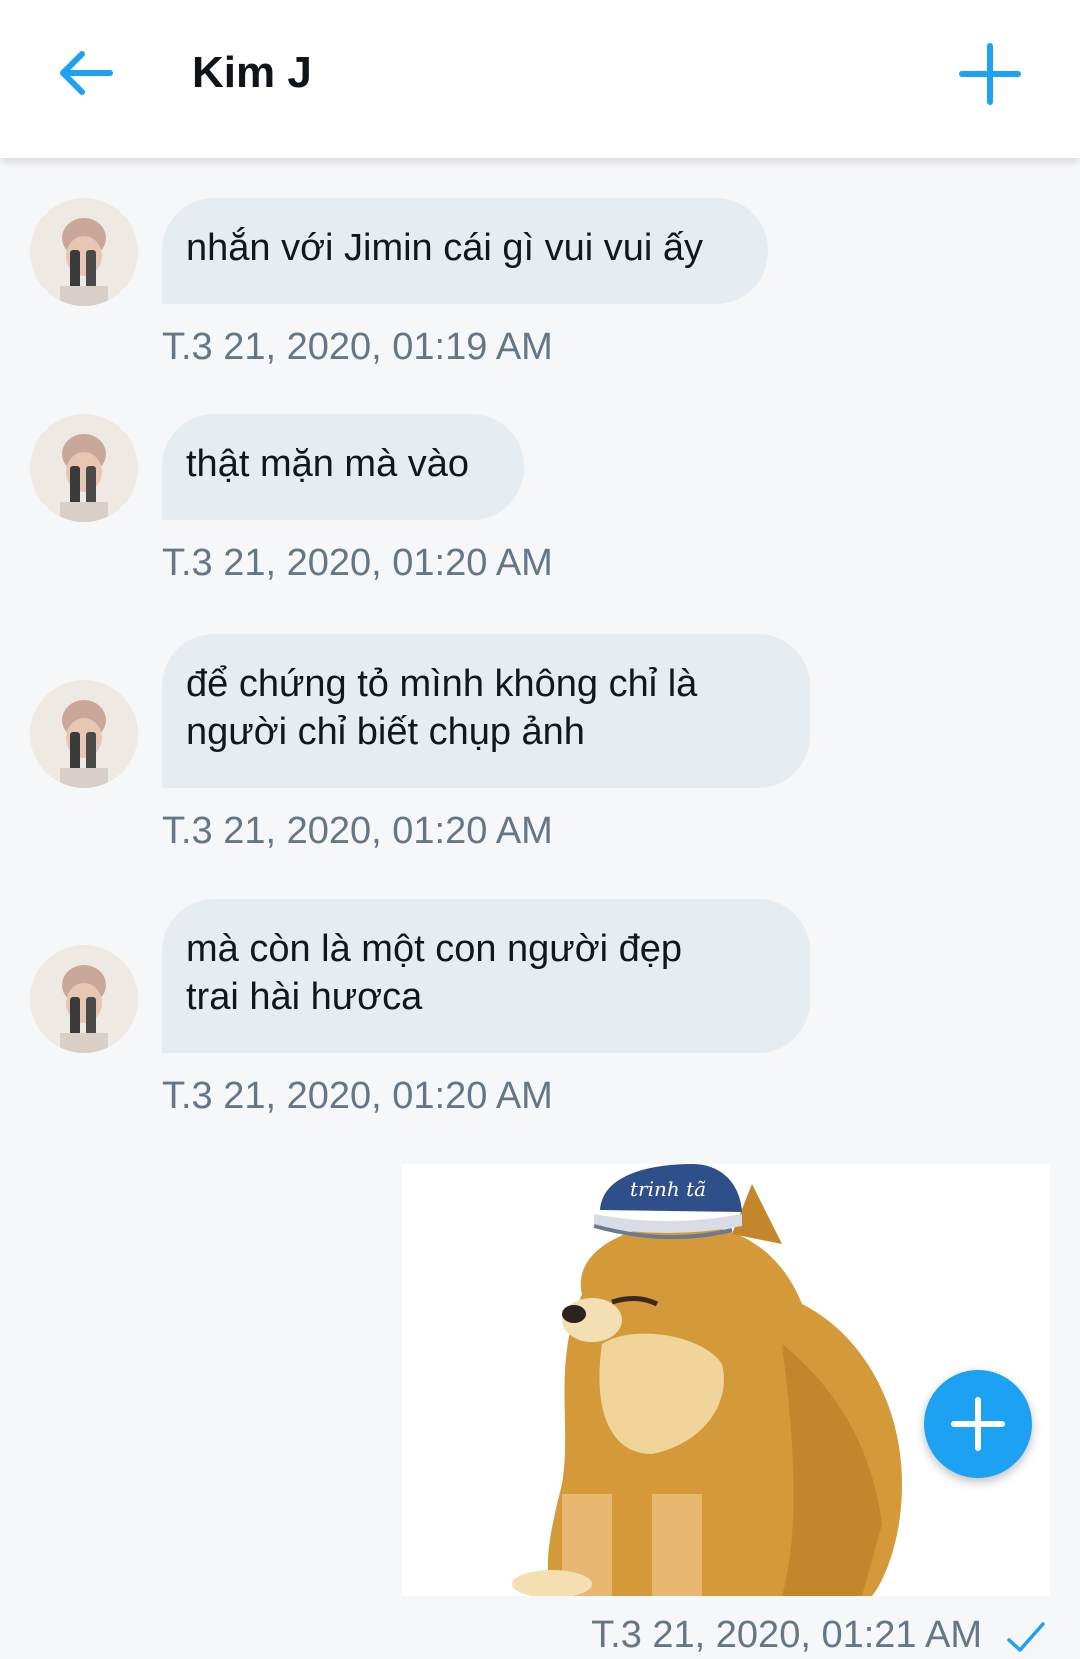  Describe the element at coordinates (668, 1189) in the screenshot. I see `cap-text: trinh tã` at that location.